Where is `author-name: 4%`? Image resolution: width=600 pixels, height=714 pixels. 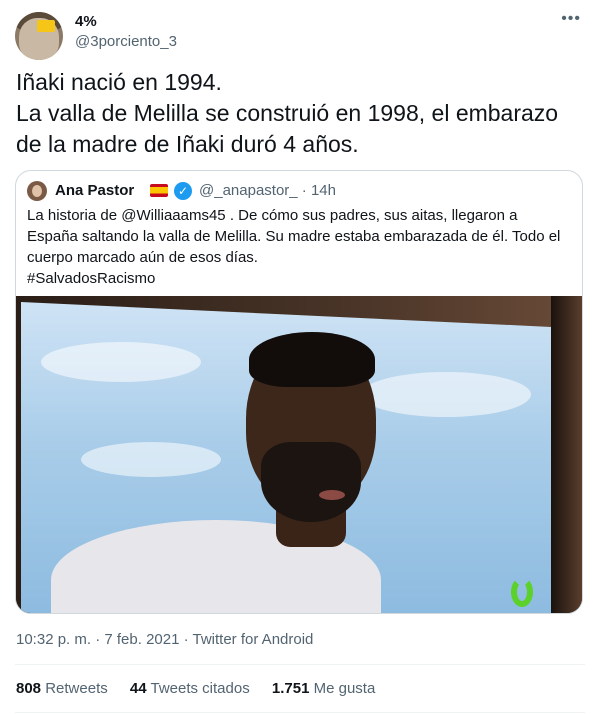 author-name: 4% is located at coordinates (86, 22).